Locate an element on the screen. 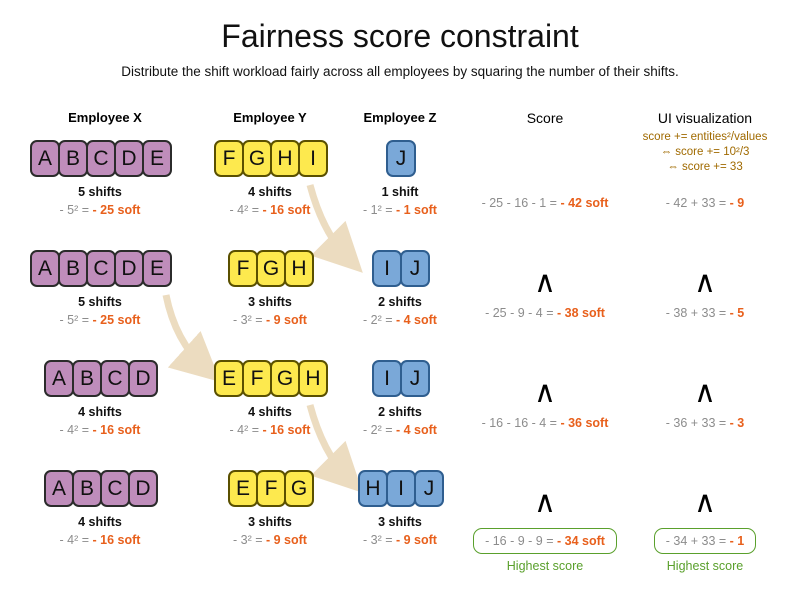 The image size is (800, 600). soft-score-expression: - 4² = is located at coordinates (76, 540).